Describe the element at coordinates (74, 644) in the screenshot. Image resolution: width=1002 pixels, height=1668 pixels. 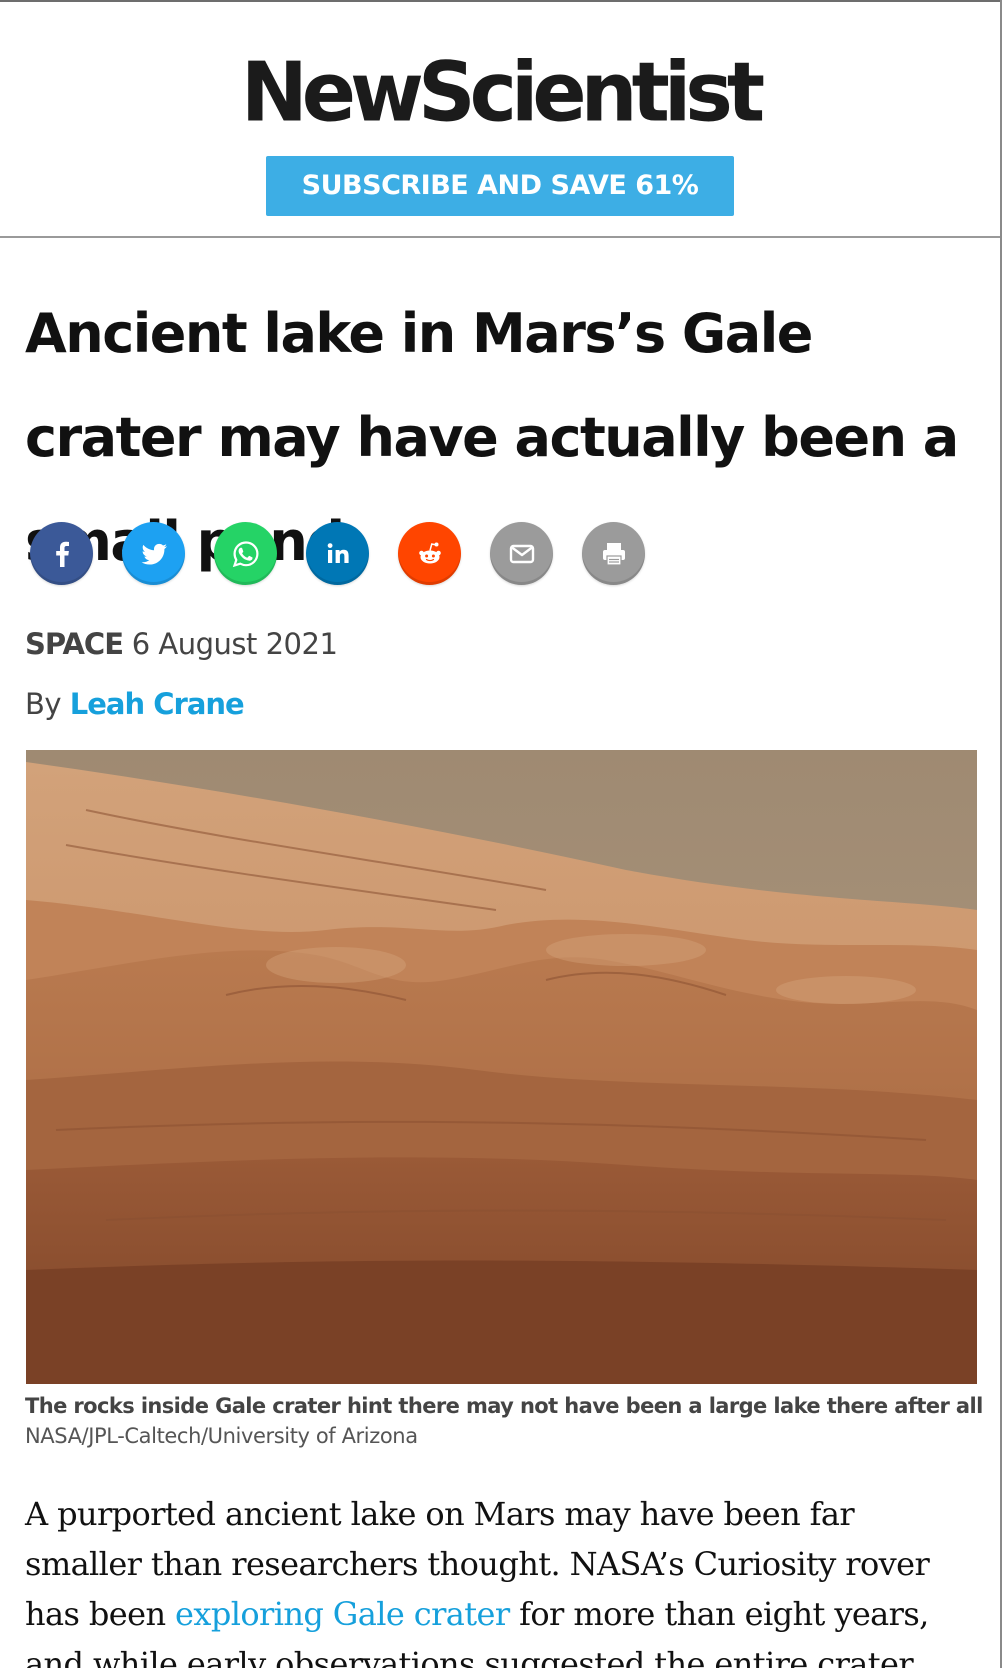
I see `section-label: SPACE` at that location.